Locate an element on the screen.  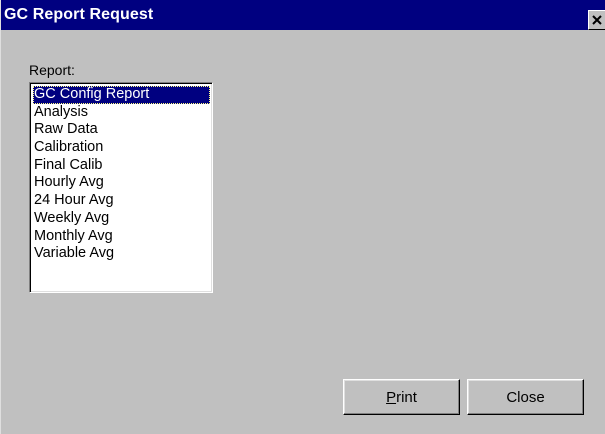
close-icon is located at coordinates (597, 20).